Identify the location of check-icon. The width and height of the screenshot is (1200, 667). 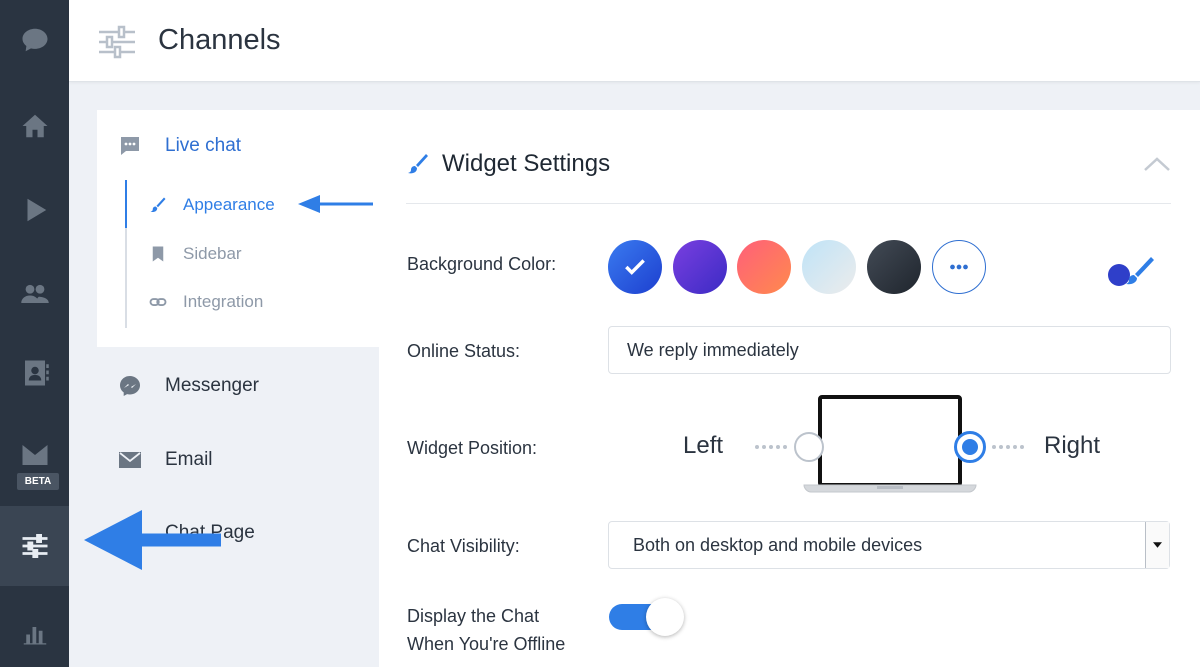
(635, 267).